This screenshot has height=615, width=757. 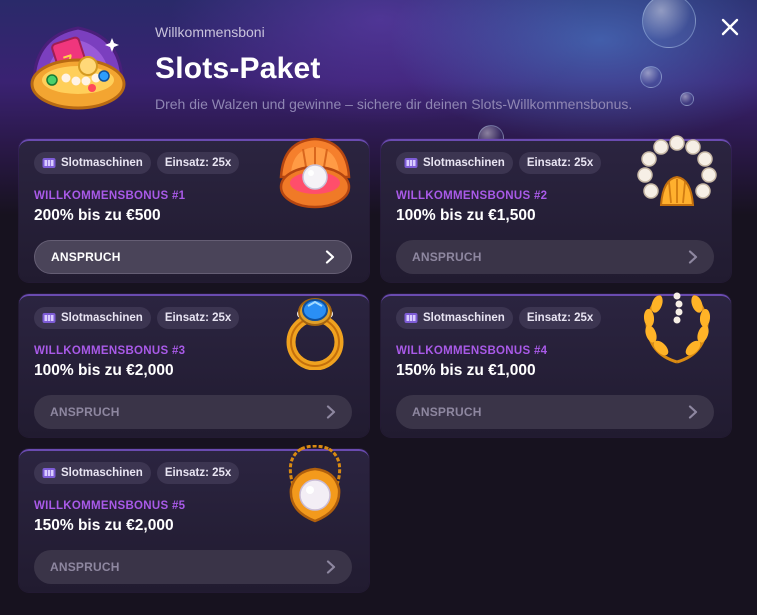 I want to click on bonus-label: WILLKOMMENSBONUS #3, so click(x=110, y=351).